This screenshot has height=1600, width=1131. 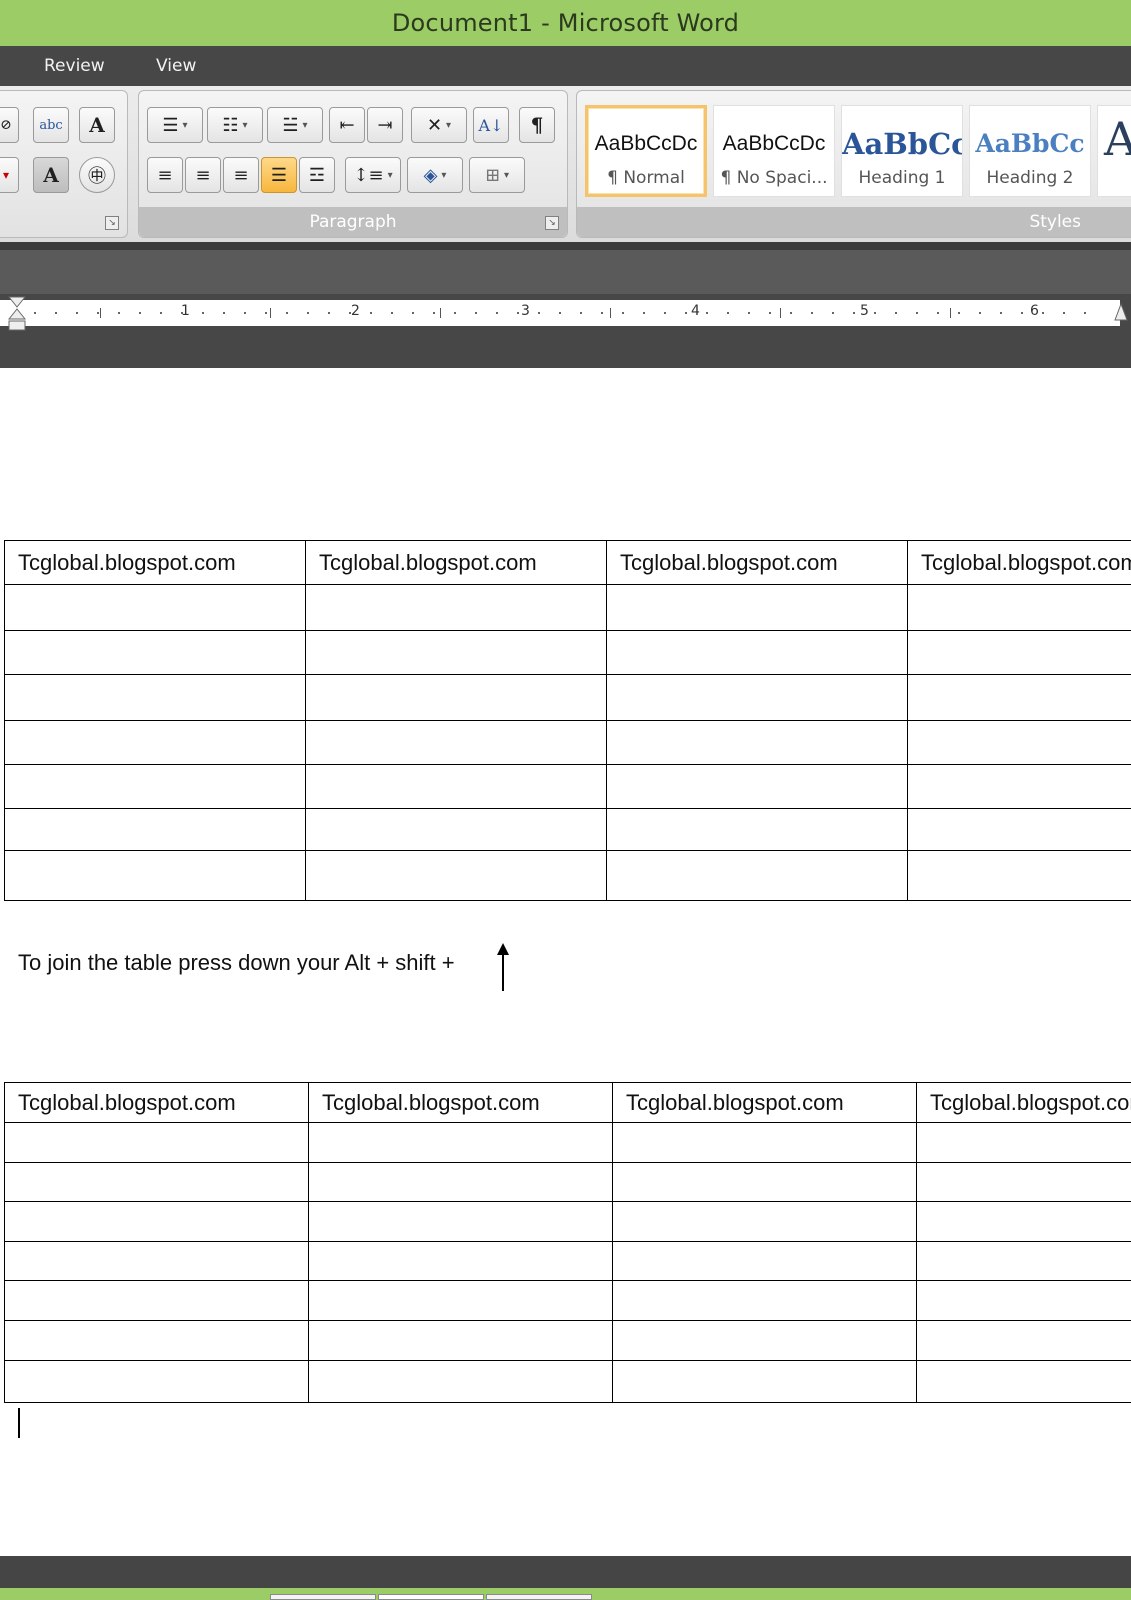 What do you see at coordinates (537, 125) in the screenshot?
I see `show-formatting-button: ¶` at bounding box center [537, 125].